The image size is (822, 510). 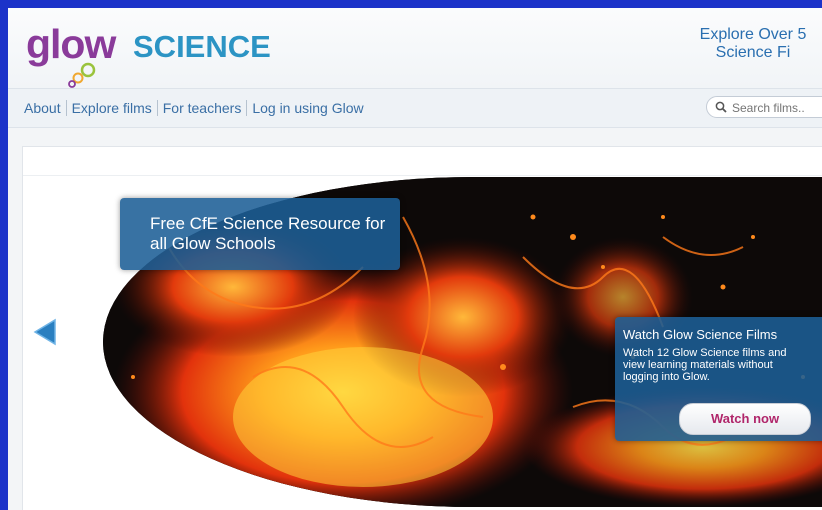 What do you see at coordinates (700, 334) in the screenshot?
I see `watch-panel-title: Watch Glow Science Films` at bounding box center [700, 334].